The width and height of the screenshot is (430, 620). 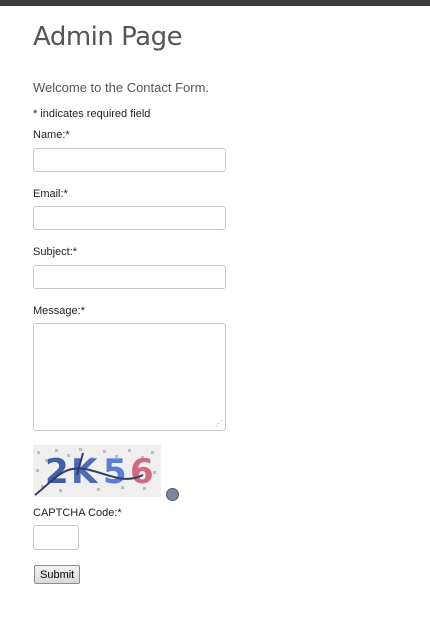 I want to click on svg-text: 5, so click(x=115, y=472).